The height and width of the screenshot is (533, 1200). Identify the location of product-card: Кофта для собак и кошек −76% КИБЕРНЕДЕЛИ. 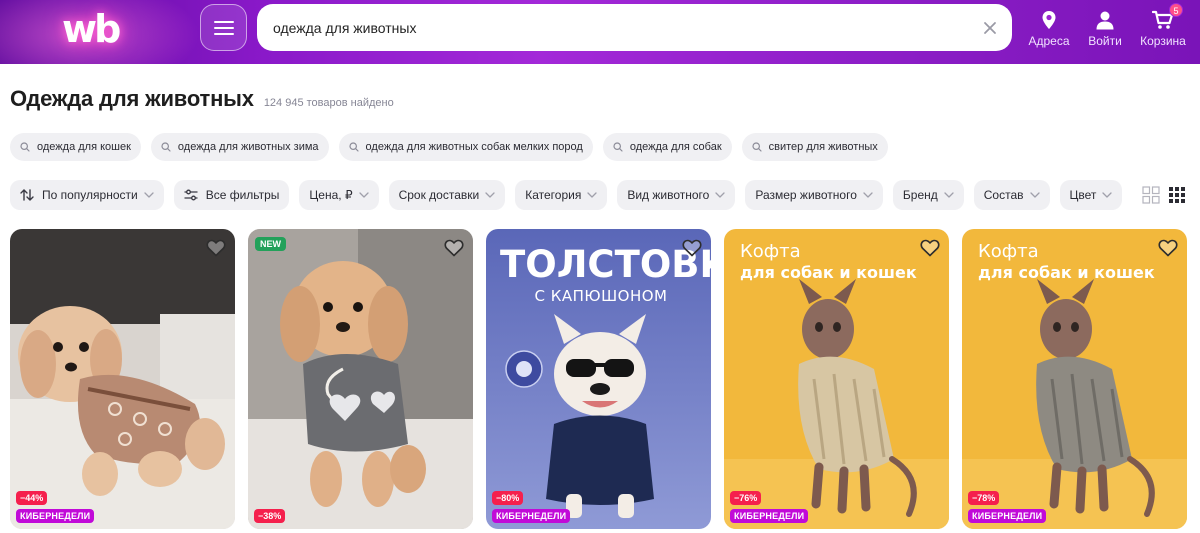
(836, 379).